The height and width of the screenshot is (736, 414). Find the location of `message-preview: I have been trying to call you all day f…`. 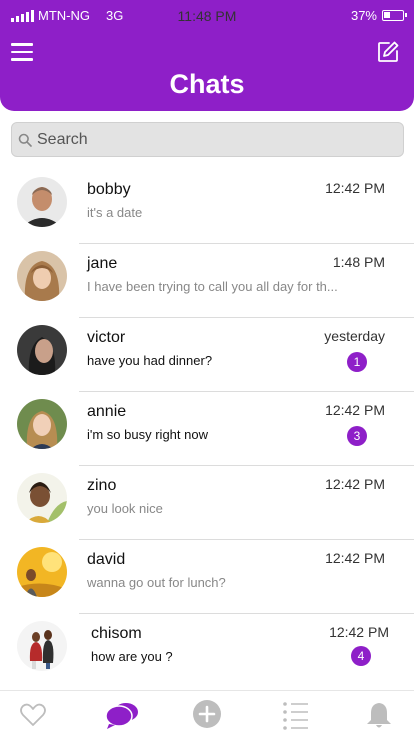

message-preview: I have been trying to call you all day f… is located at coordinates (212, 286).